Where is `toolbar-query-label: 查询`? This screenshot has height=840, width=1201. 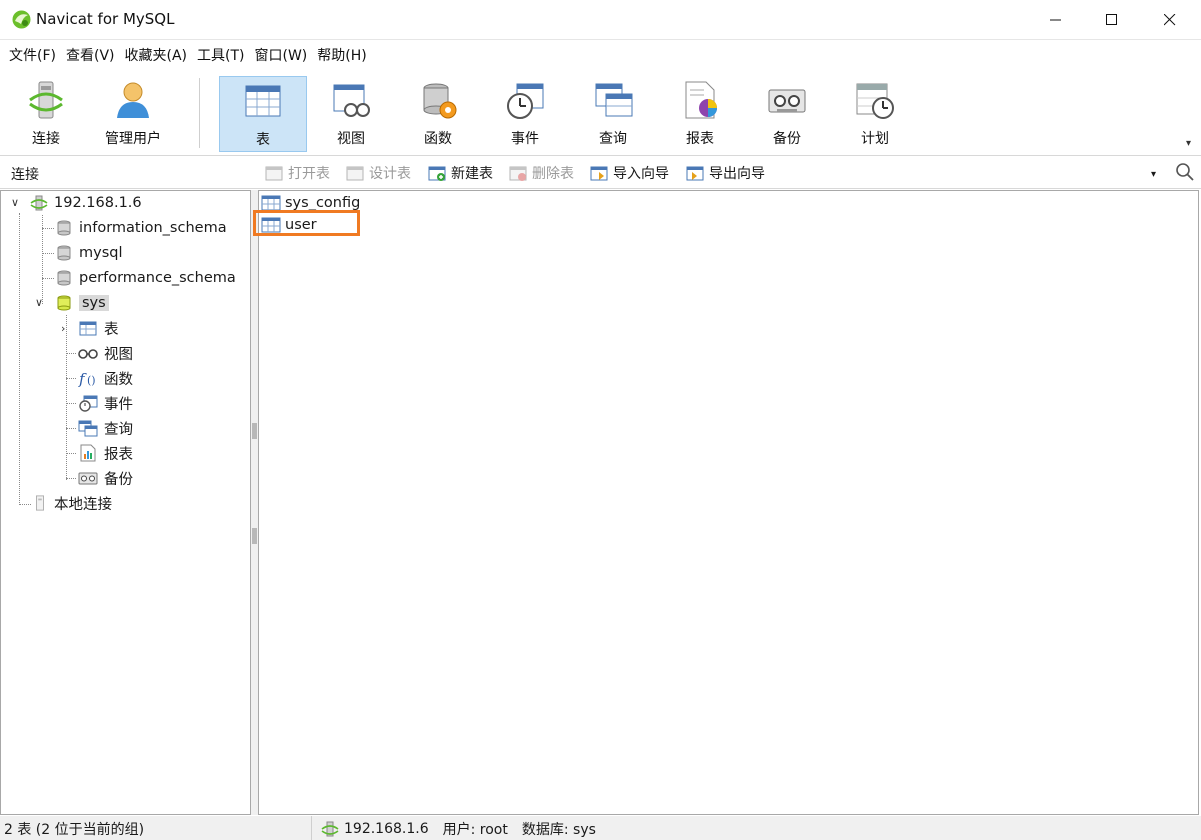
toolbar-query-label: 查询 is located at coordinates (613, 139).